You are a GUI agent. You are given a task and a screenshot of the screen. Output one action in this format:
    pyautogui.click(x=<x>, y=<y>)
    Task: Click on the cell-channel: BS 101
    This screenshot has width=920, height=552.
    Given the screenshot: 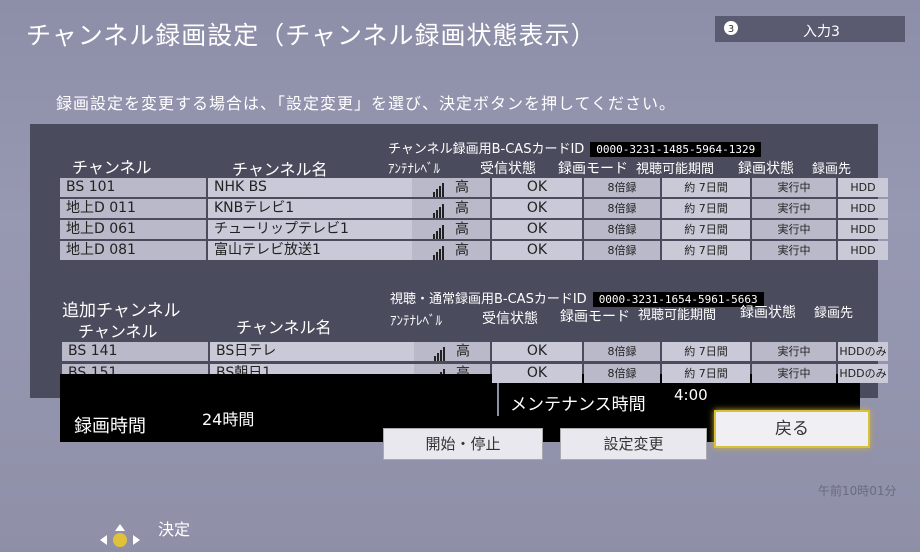 What is the action you would take?
    pyautogui.click(x=133, y=187)
    